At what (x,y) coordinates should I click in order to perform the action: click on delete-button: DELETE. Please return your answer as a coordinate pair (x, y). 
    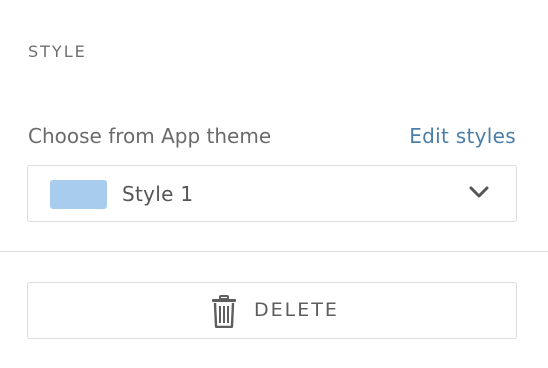
    Looking at the image, I should click on (272, 310).